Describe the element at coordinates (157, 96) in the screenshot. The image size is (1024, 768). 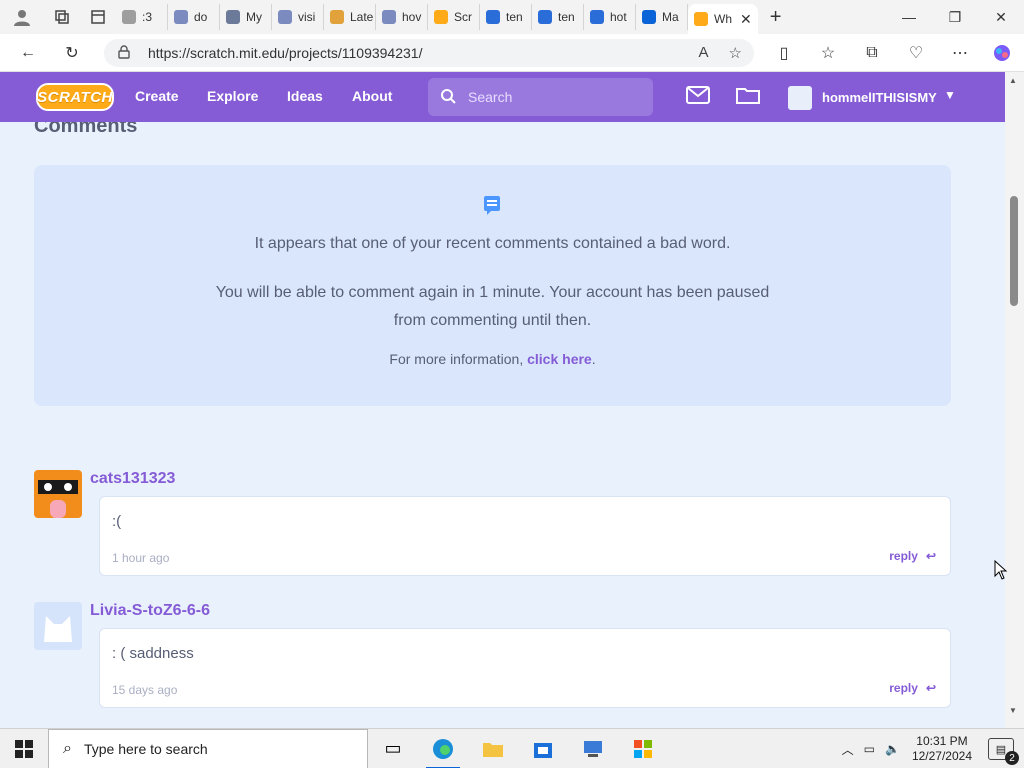
I see `nav-create: Create` at that location.